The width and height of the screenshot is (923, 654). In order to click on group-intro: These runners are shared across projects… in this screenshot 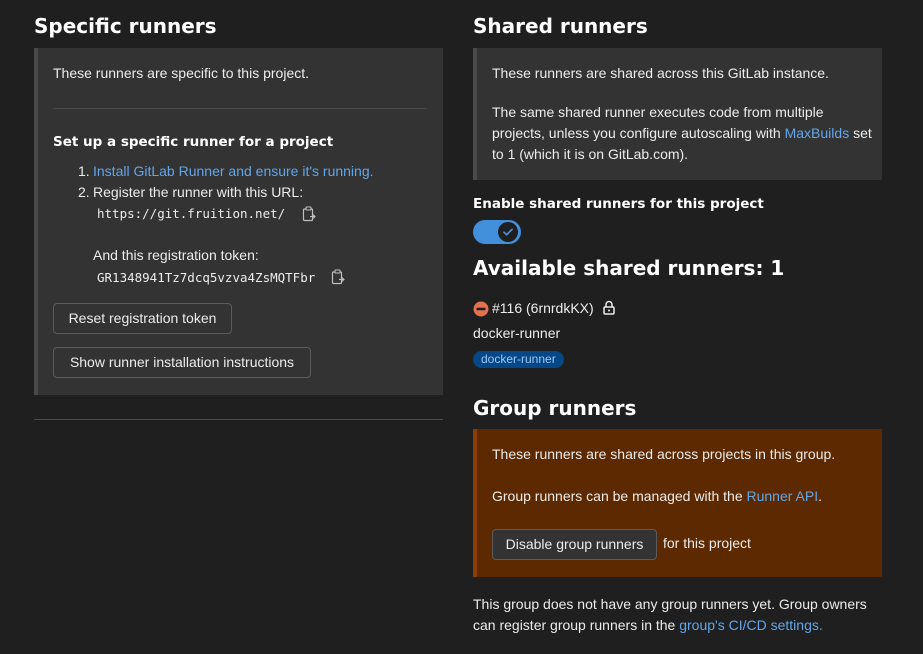, I will do `click(664, 454)`.